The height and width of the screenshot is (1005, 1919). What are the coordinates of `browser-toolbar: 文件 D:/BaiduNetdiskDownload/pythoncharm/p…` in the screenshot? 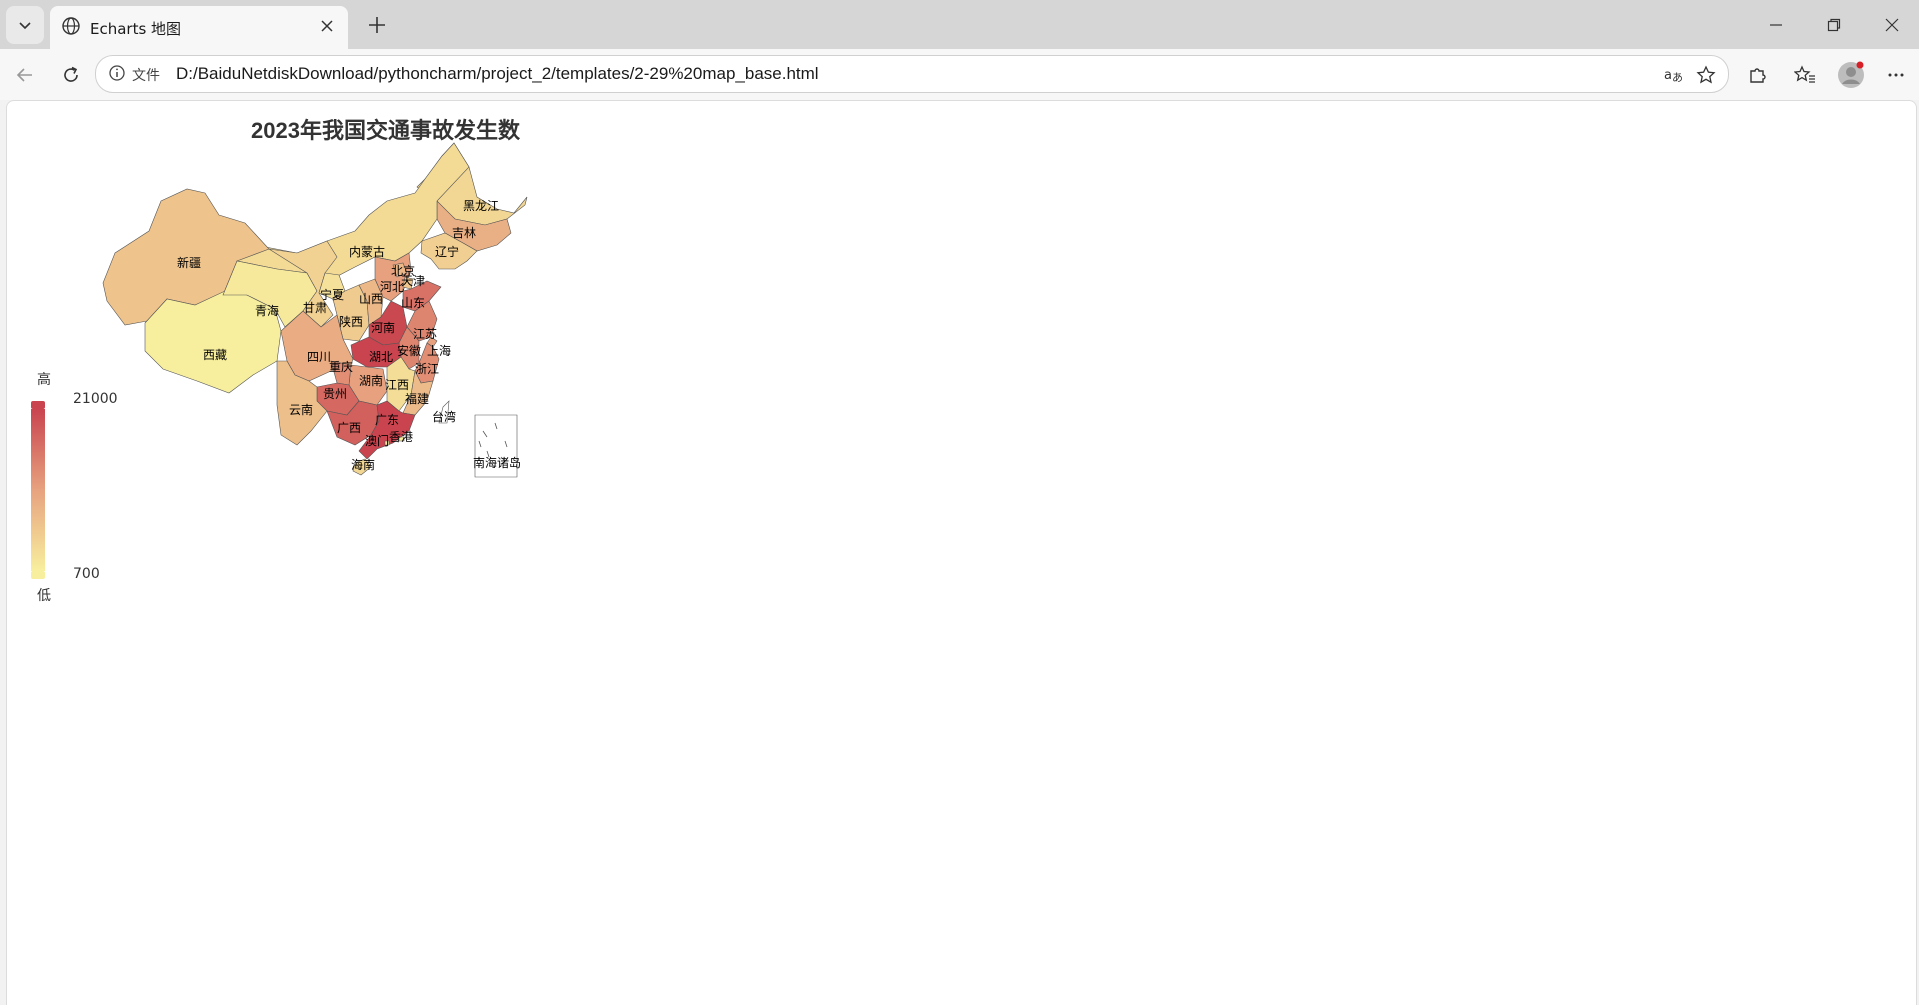 It's located at (959, 74).